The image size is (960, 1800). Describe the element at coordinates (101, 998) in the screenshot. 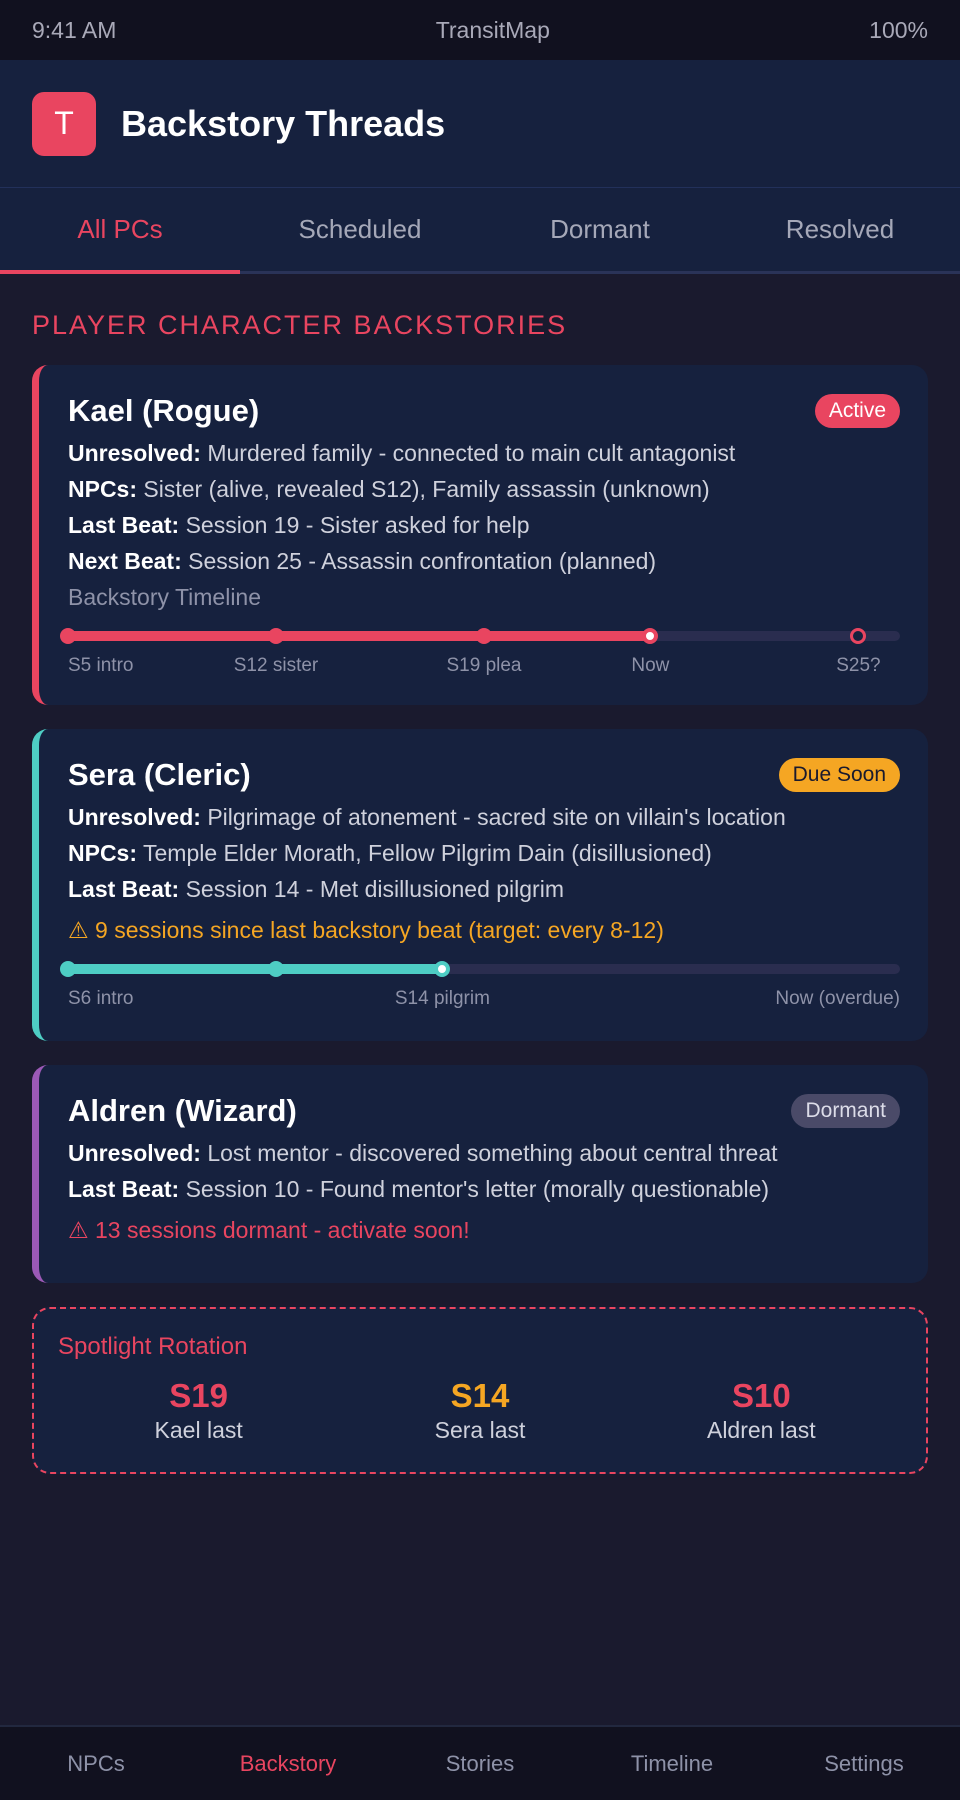

I see `timeline-tick-label: S6 intro` at that location.